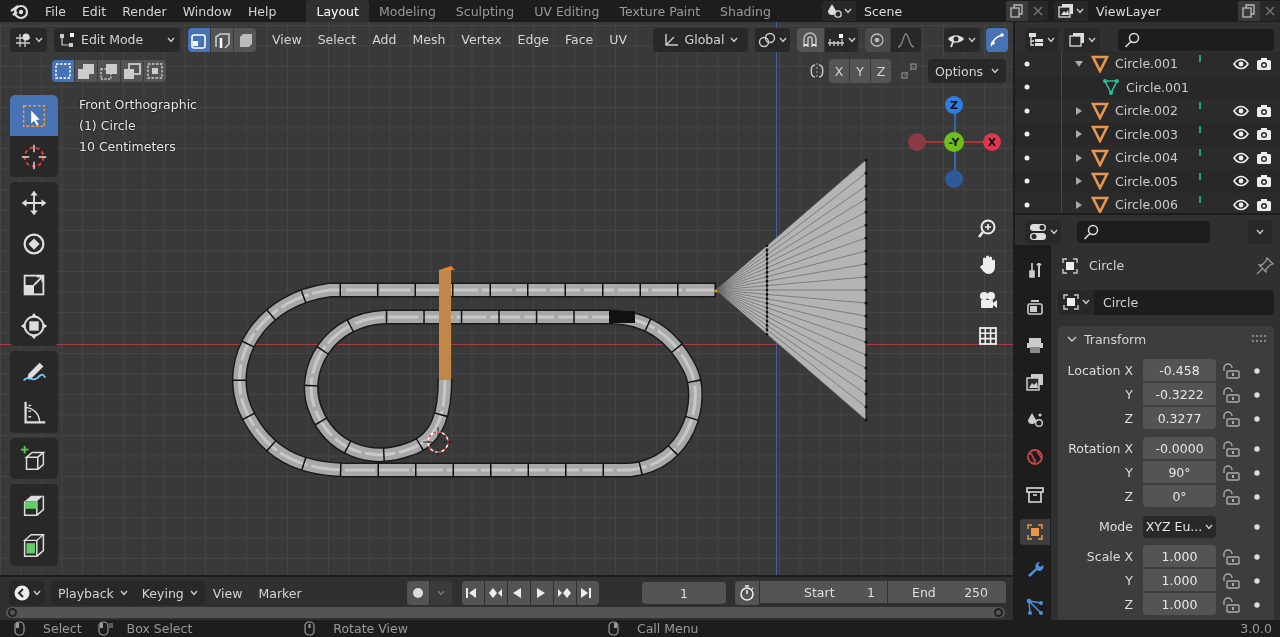 Image resolution: width=1280 pixels, height=637 pixels. Describe the element at coordinates (429, 39) in the screenshot. I see `menu-item: Mesh` at that location.